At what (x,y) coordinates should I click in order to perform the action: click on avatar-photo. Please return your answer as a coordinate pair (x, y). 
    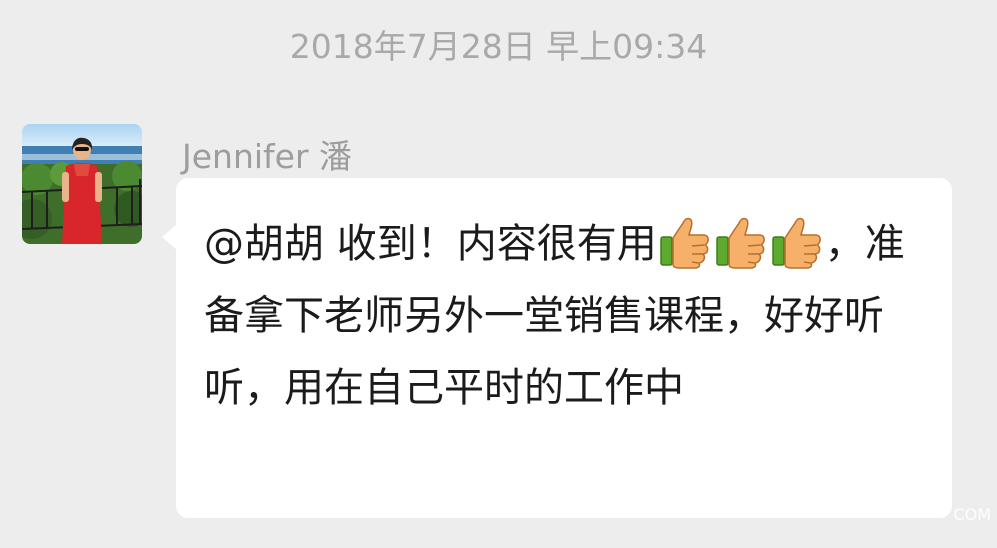
    Looking at the image, I should click on (82, 184).